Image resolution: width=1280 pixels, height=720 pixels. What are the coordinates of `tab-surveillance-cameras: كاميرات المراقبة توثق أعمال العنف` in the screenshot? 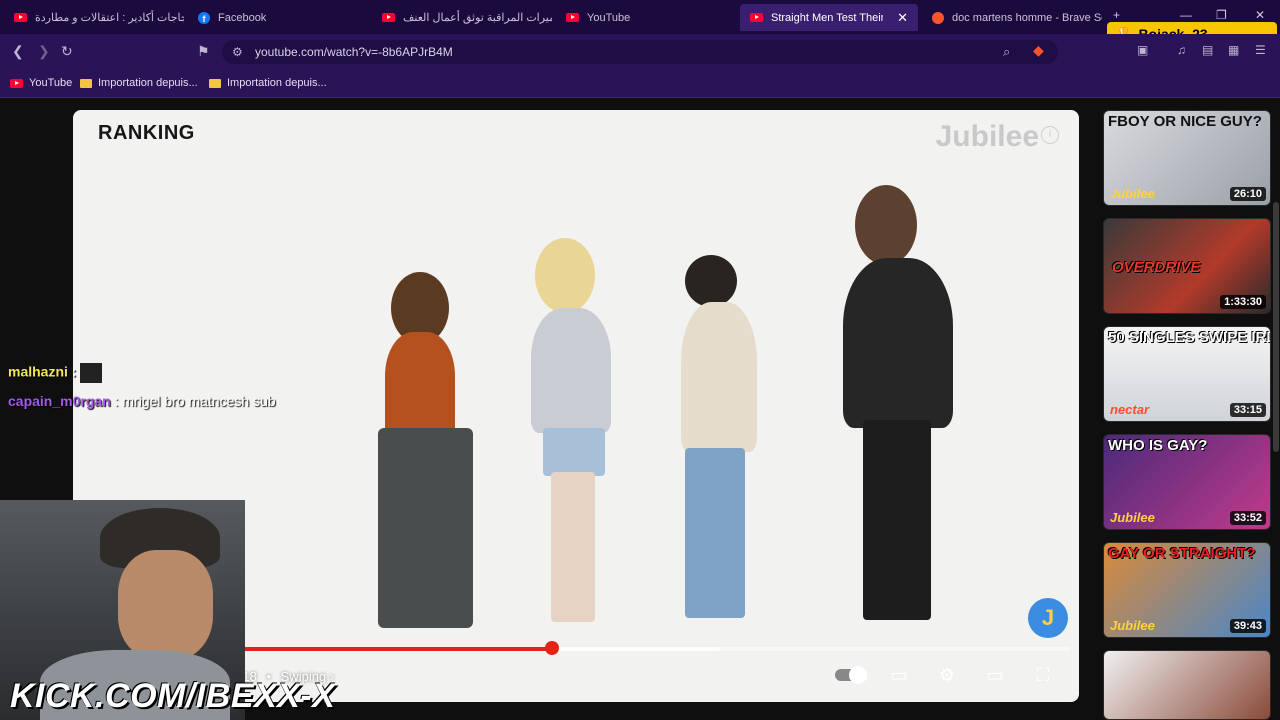 It's located at (462, 17).